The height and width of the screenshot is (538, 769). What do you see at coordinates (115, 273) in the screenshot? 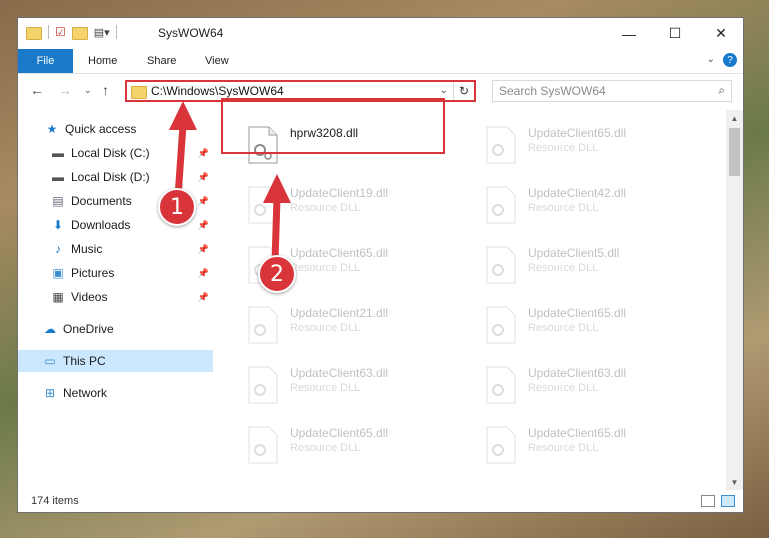
I see `nav-pictures: ▣ Pictures 📌` at bounding box center [115, 273].